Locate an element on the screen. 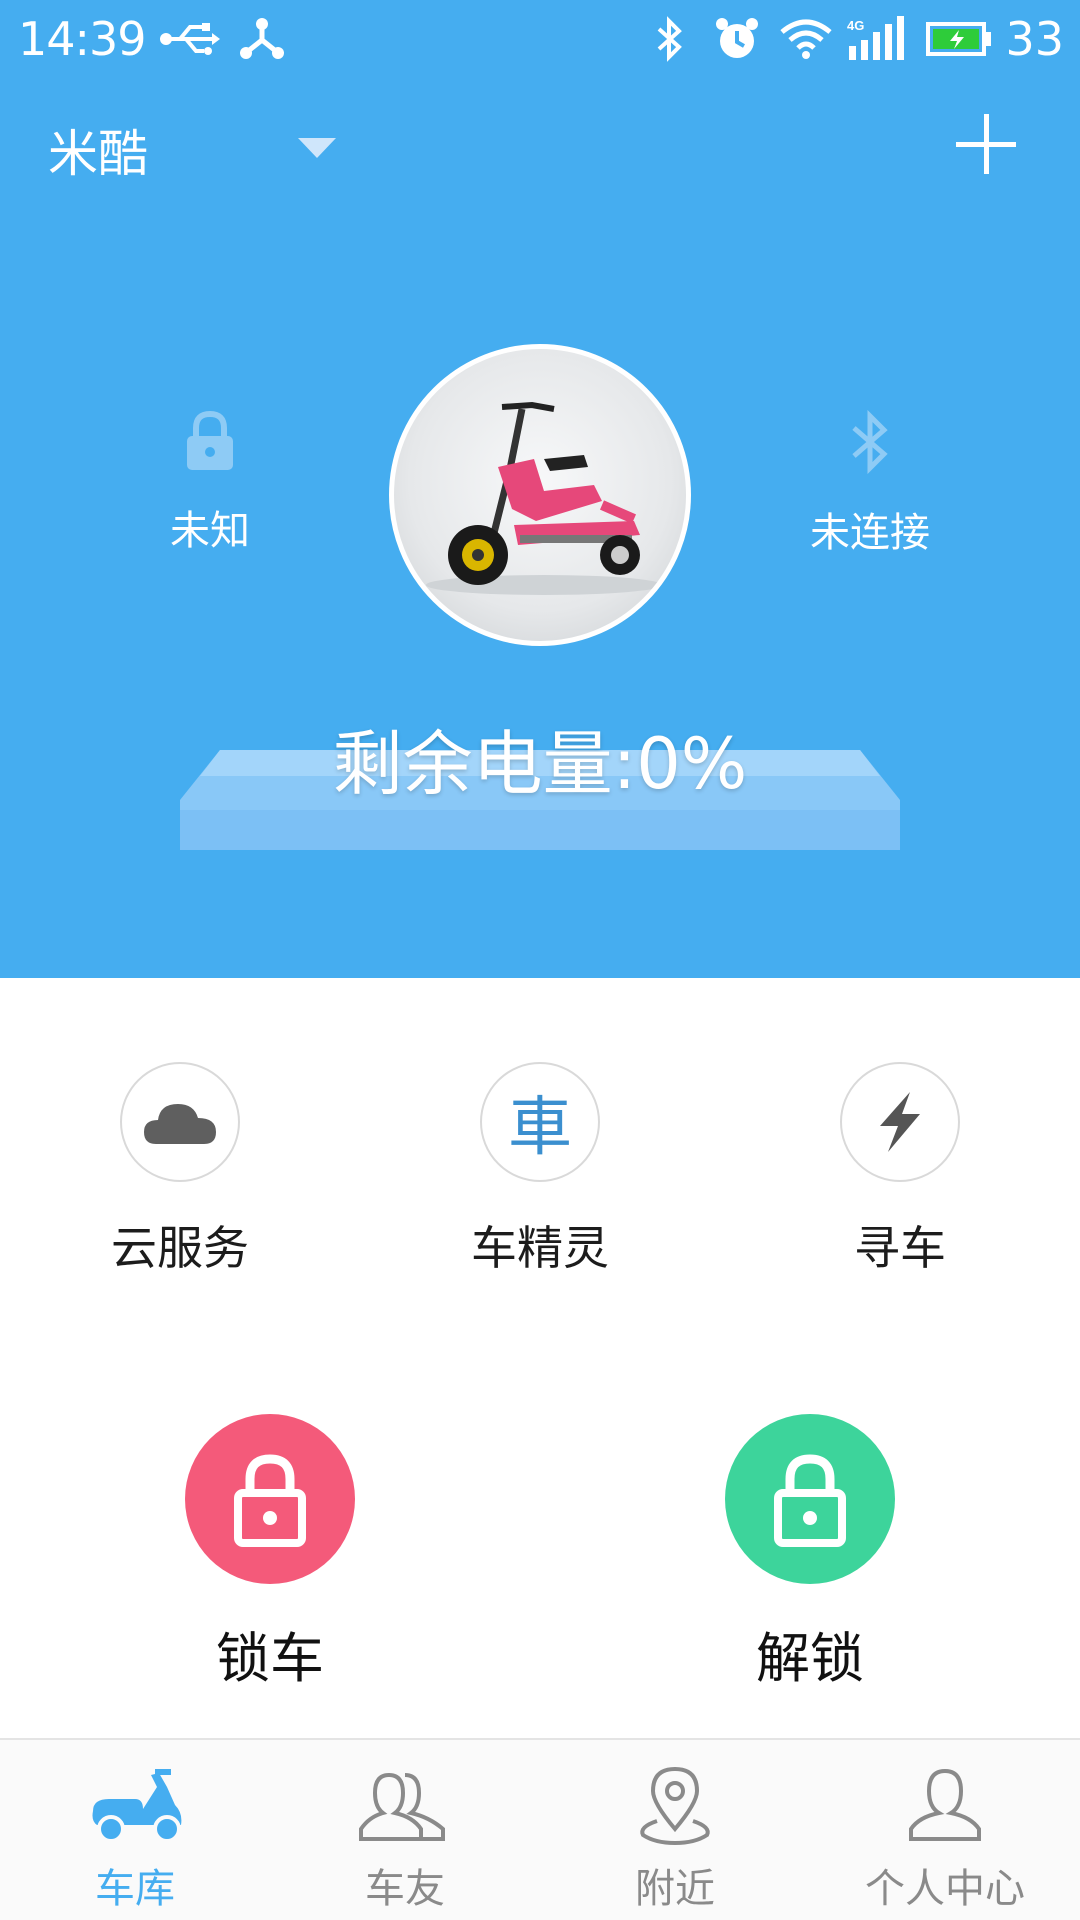 This screenshot has width=1080, height=1920. unlock-vehicle-label: 解锁 is located at coordinates (810, 1658).